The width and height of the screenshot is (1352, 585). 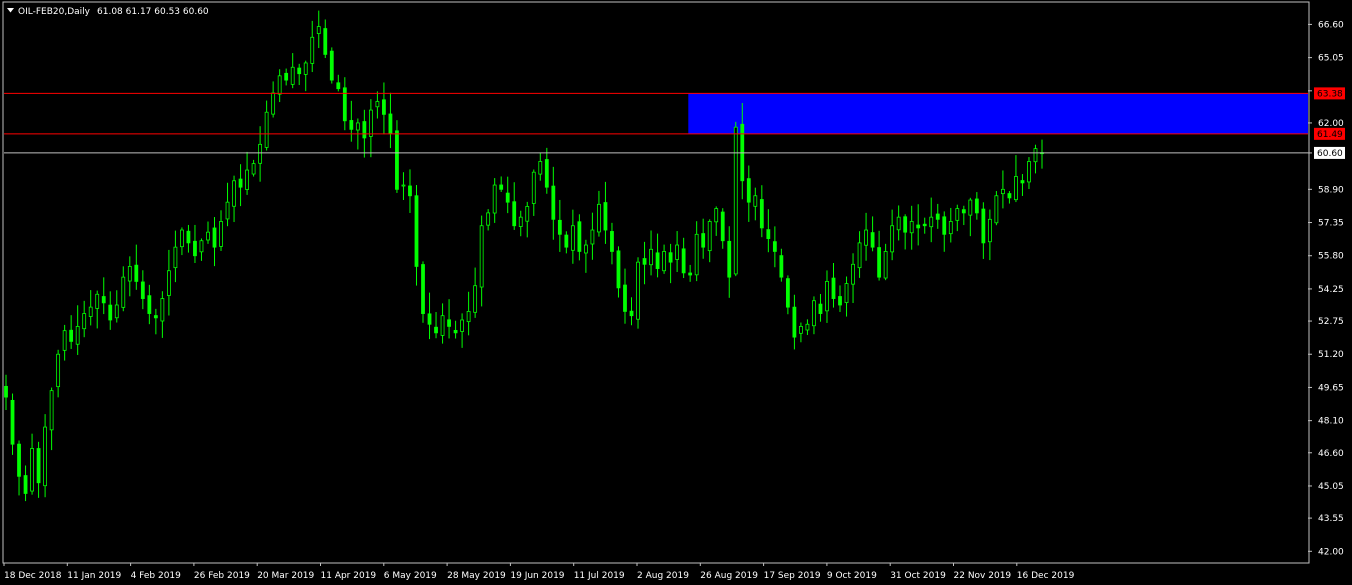 I want to click on x-tick-label: 18 Dec 2018, so click(x=33, y=576).